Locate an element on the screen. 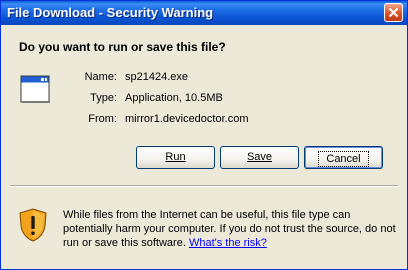 This screenshot has width=408, height=270. run-button-label: Run is located at coordinates (175, 157).